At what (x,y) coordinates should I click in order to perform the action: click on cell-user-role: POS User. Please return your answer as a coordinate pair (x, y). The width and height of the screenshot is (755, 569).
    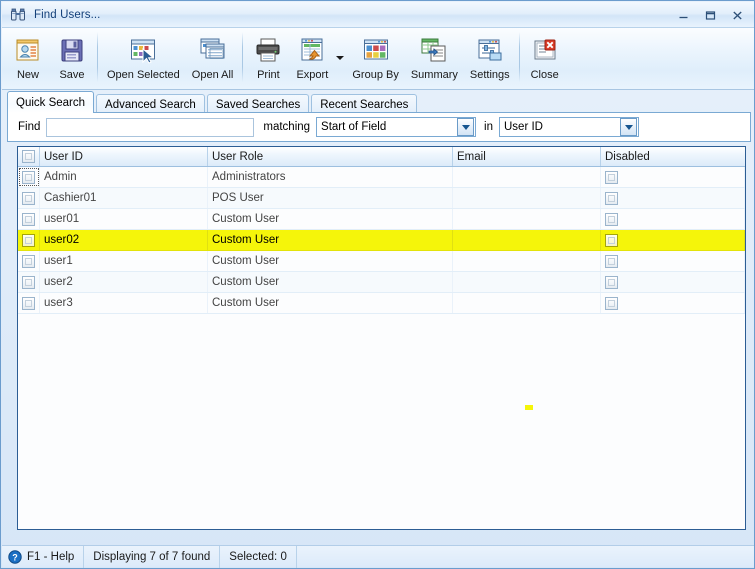
    Looking at the image, I should click on (330, 198).